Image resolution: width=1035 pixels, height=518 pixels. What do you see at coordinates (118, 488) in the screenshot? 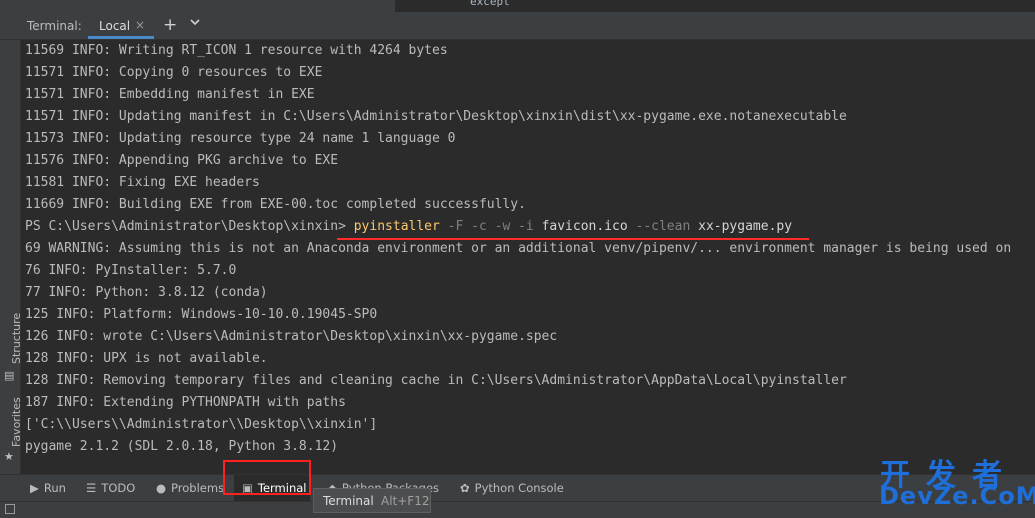
I see `todo-label: TODO` at bounding box center [118, 488].